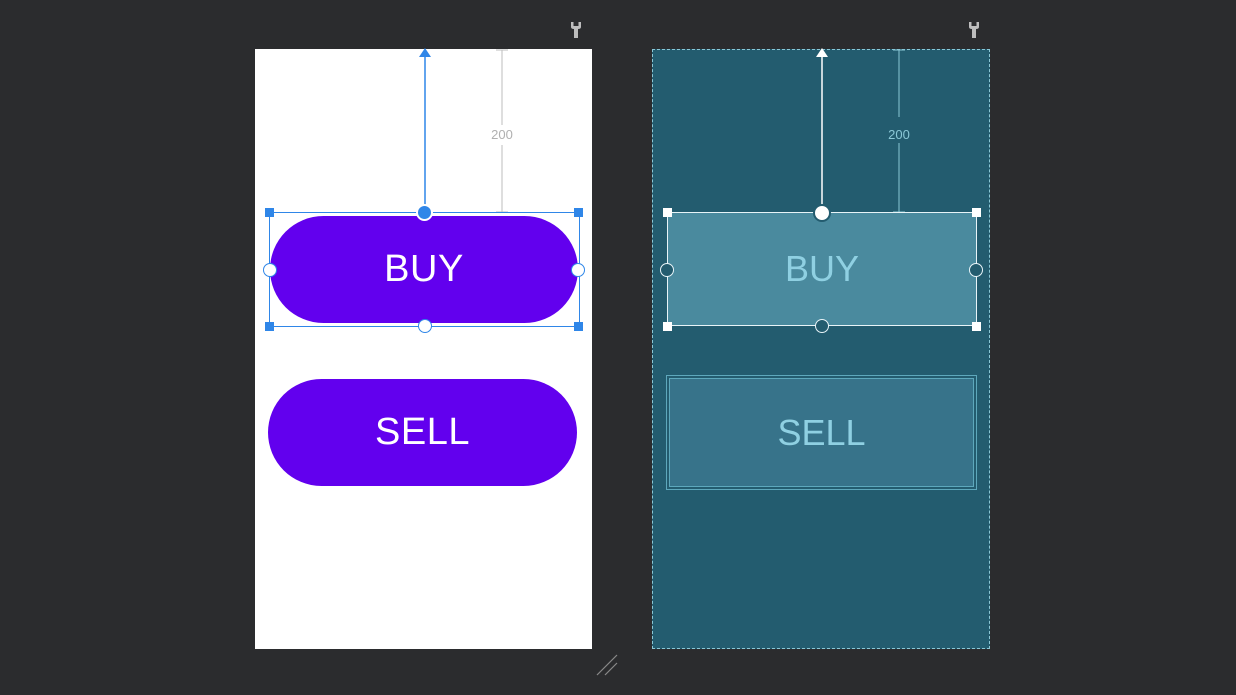  What do you see at coordinates (578, 270) in the screenshot?
I see `anchor-right` at bounding box center [578, 270].